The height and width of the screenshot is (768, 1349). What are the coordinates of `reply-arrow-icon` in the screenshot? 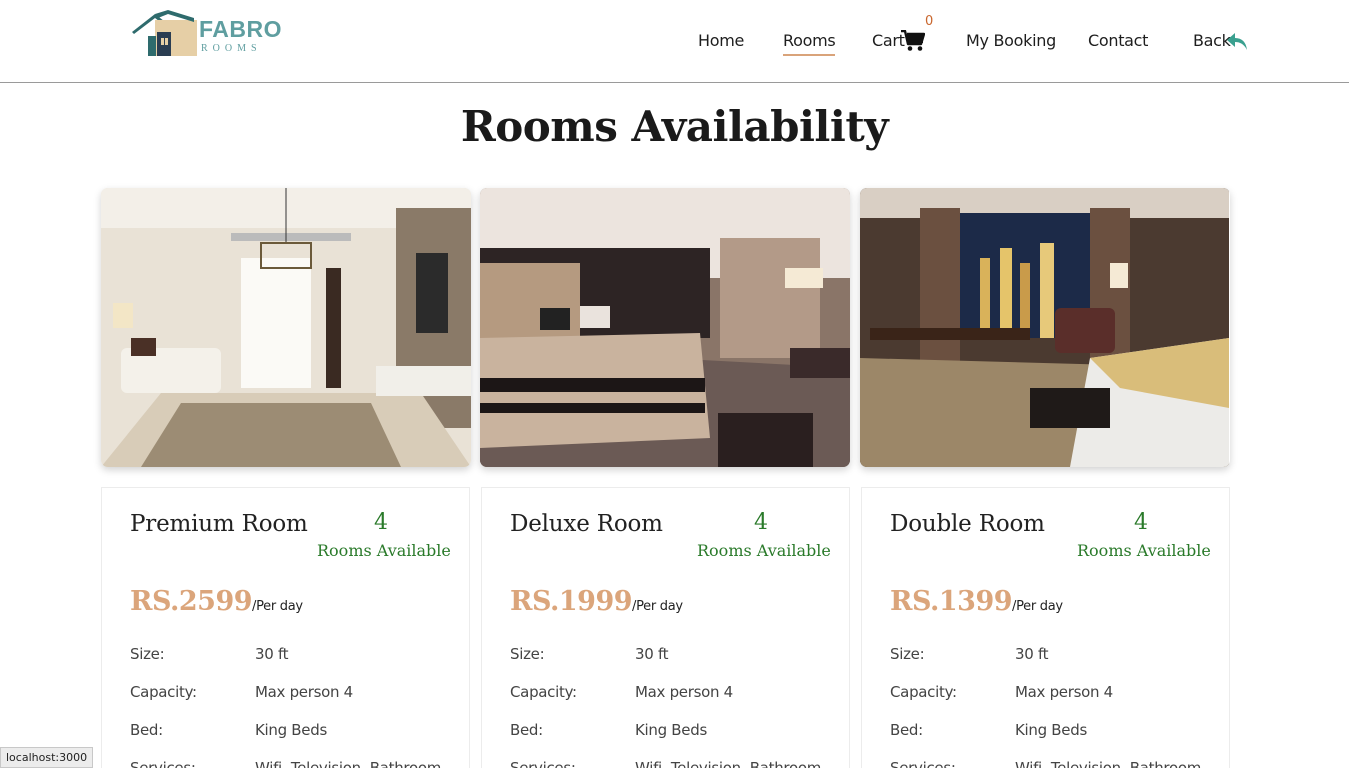 It's located at (1237, 41).